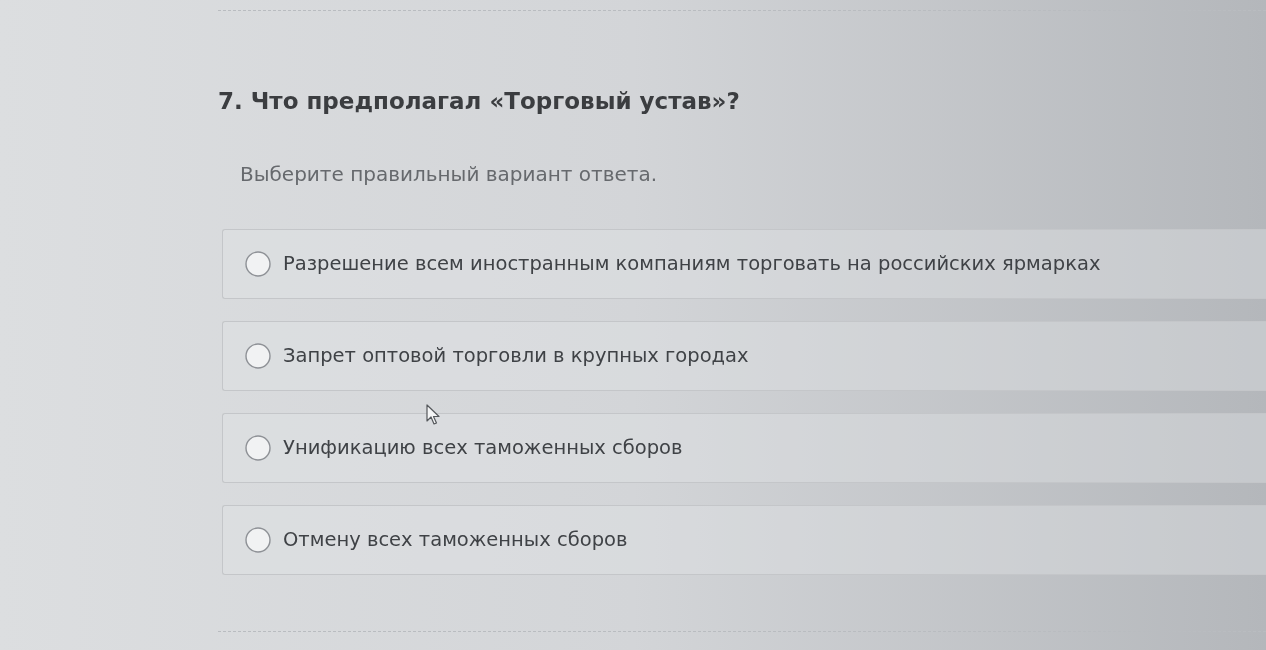  Describe the element at coordinates (449, 174) in the screenshot. I see `instruction-text: Выберите правильный вариант ответа.` at that location.